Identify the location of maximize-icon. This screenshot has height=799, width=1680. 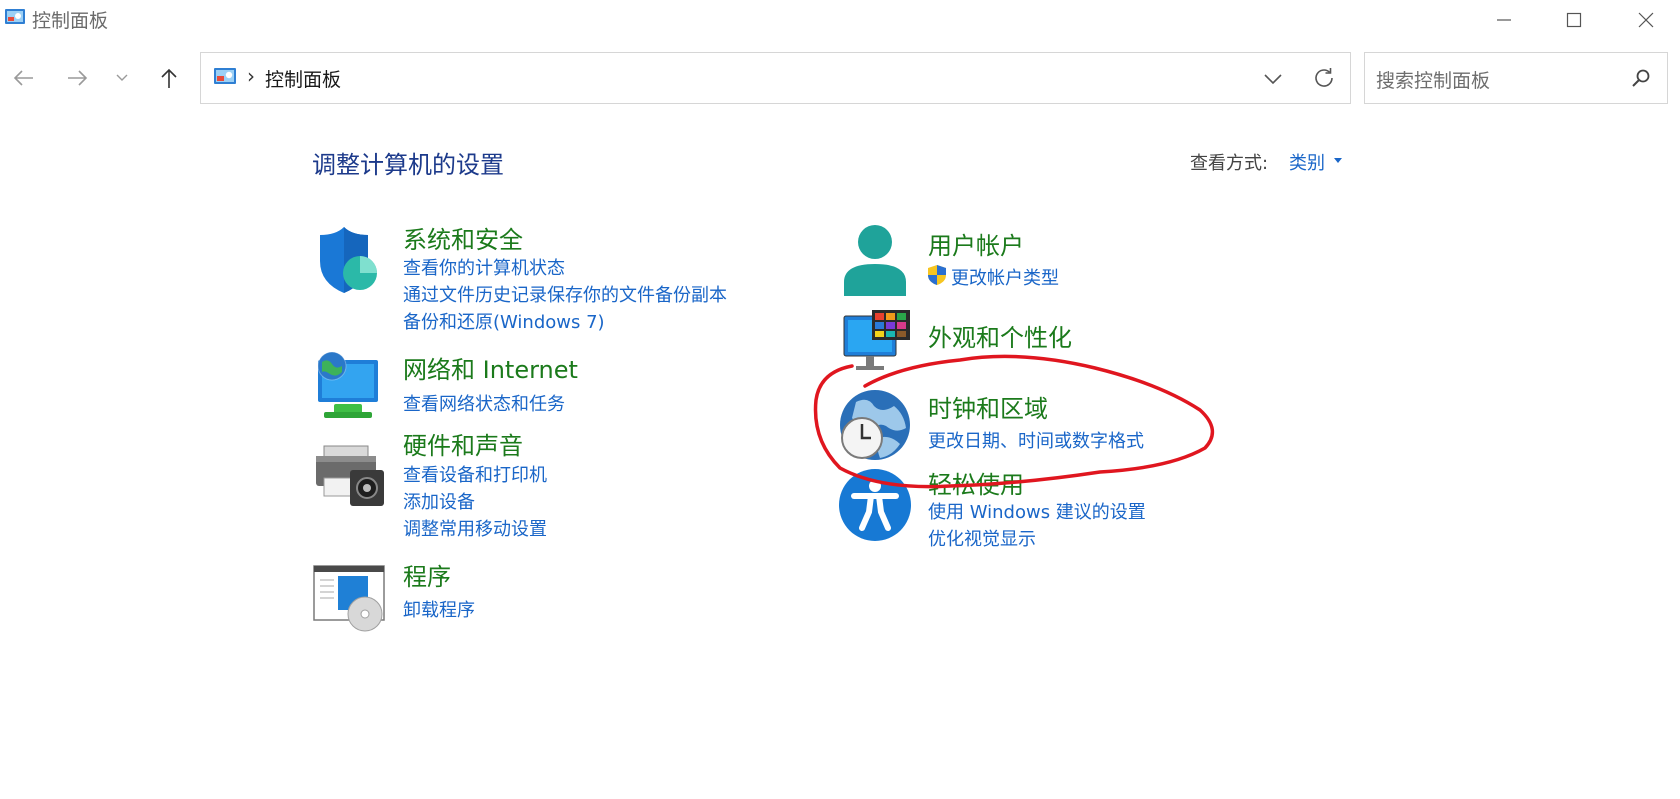
(1574, 20).